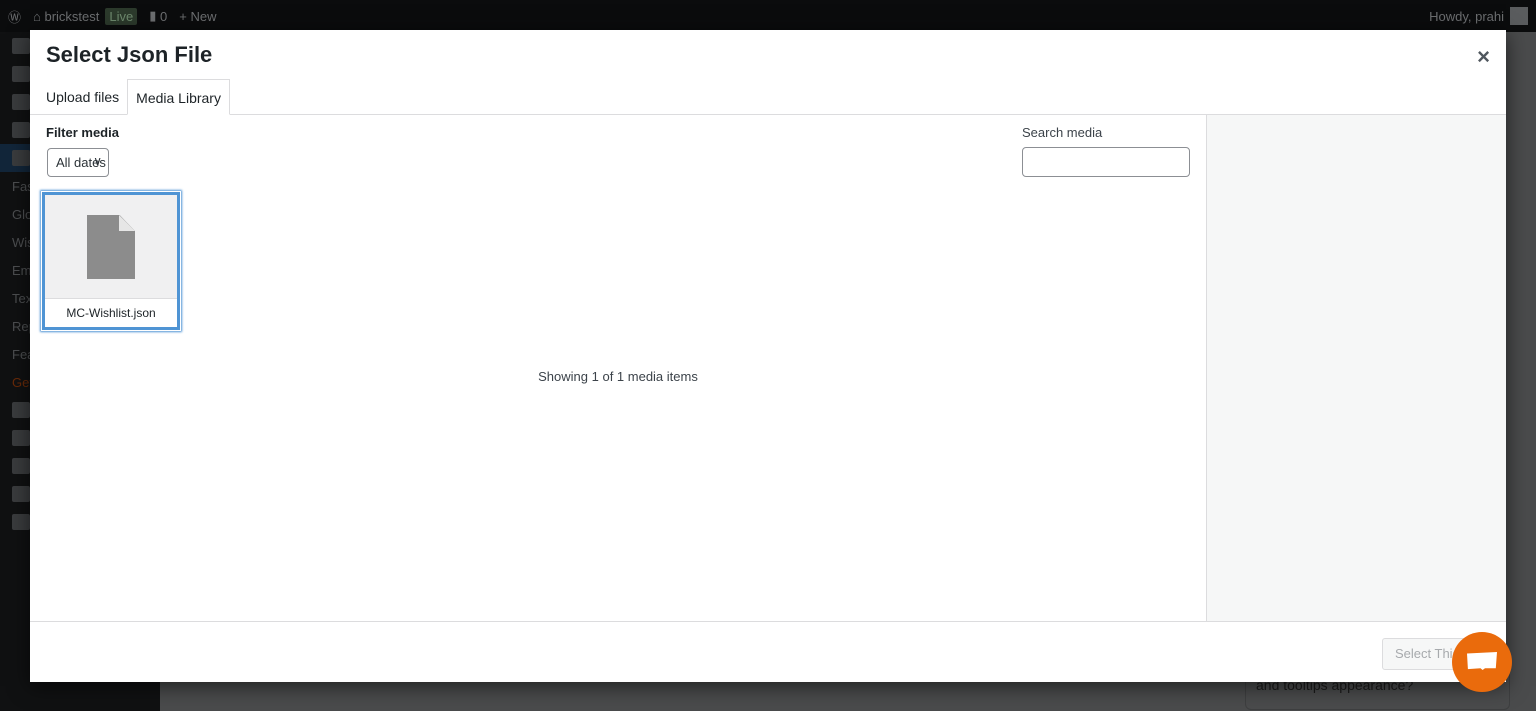 This screenshot has height=711, width=1536. I want to click on chat-bubble-icon, so click(1482, 661).